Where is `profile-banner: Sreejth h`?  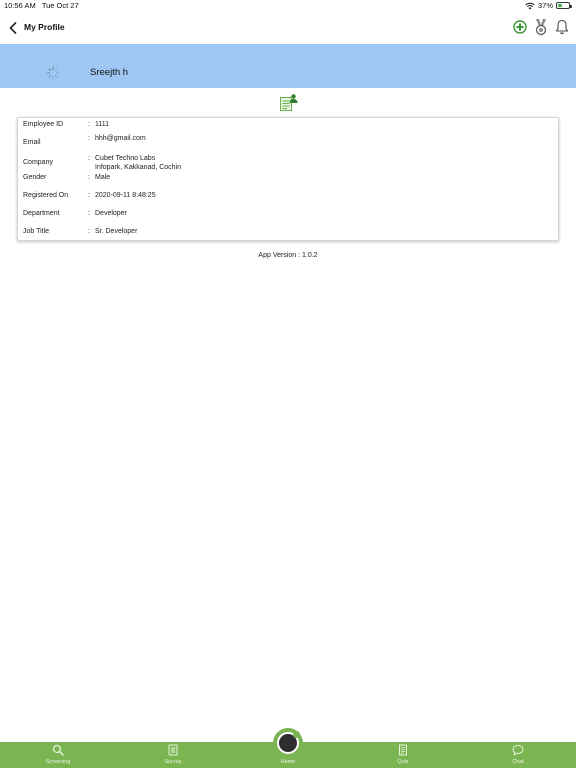 profile-banner: Sreejth h is located at coordinates (288, 66).